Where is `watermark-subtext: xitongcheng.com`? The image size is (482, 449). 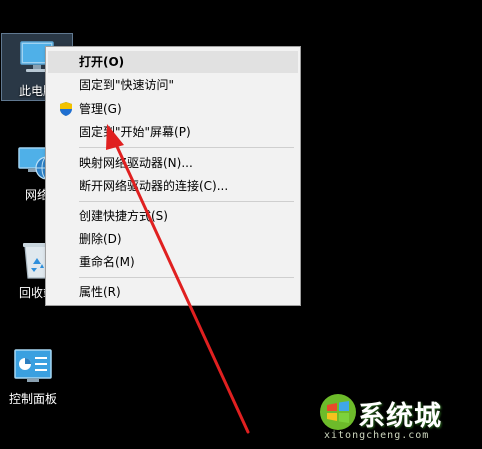 watermark-subtext: xitongcheng.com is located at coordinates (377, 435).